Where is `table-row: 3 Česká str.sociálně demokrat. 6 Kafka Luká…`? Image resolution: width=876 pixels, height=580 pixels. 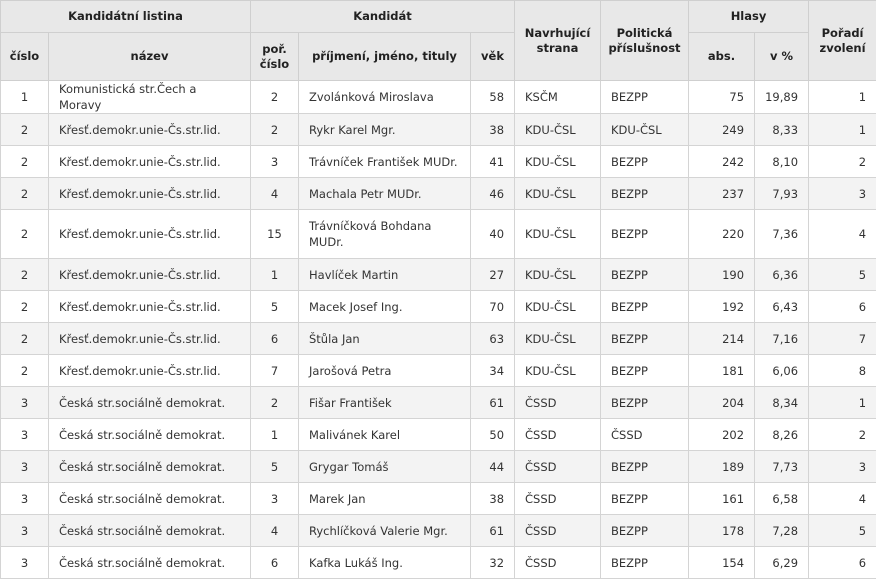 table-row: 3 Česká str.sociálně demokrat. 6 Kafka Luká… is located at coordinates (438, 562).